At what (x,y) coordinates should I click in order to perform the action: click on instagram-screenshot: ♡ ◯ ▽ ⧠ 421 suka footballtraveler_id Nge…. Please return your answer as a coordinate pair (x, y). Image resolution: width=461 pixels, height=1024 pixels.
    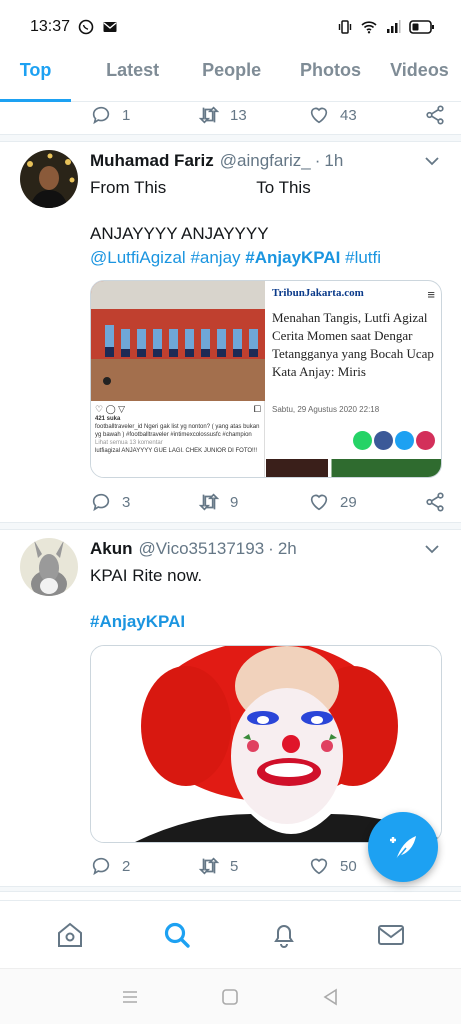
    Looking at the image, I should click on (178, 379).